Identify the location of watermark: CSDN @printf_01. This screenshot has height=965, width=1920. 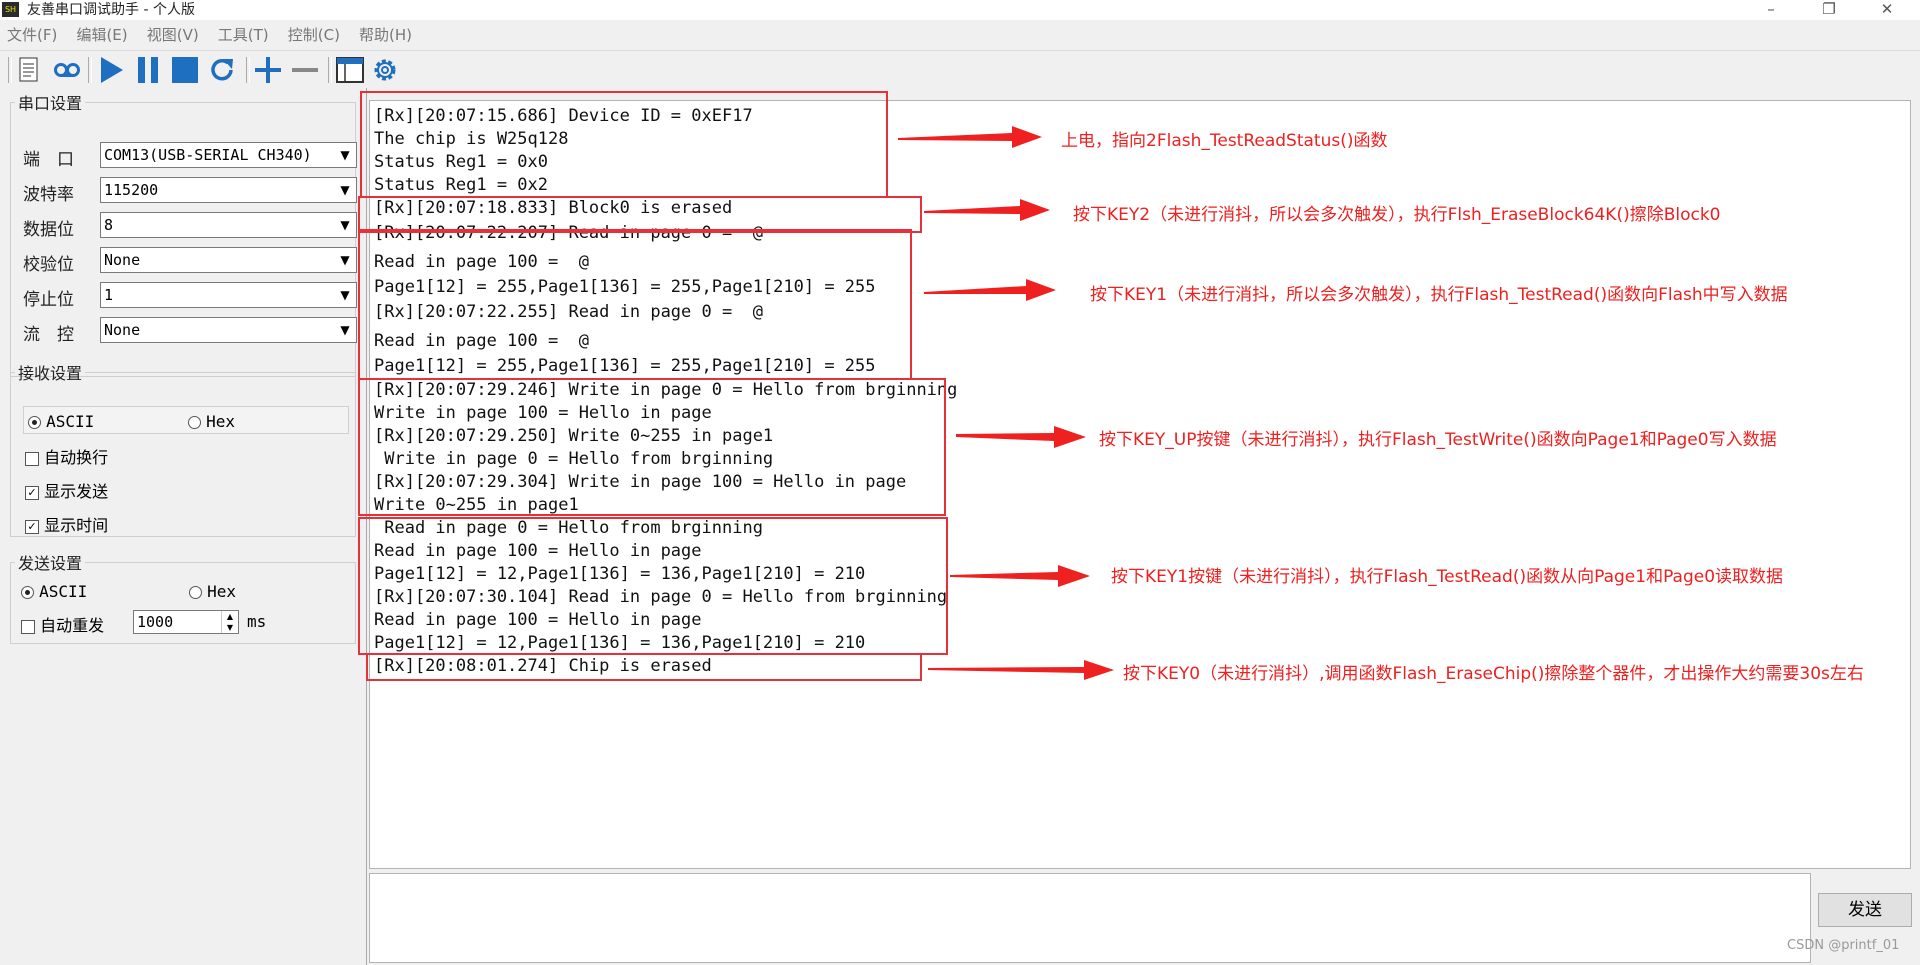
(1843, 945).